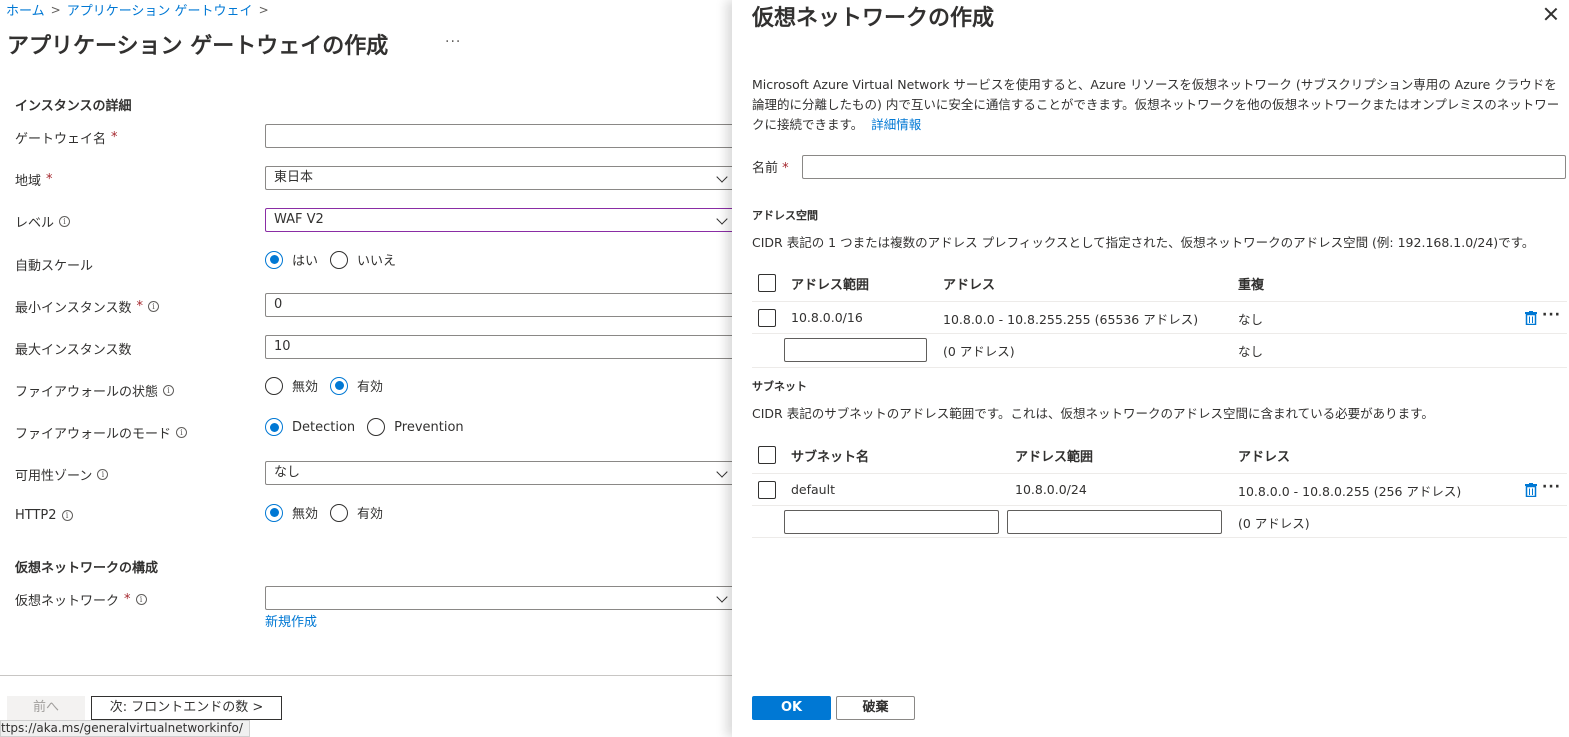 The image size is (1569, 737). Describe the element at coordinates (767, 283) in the screenshot. I see `select-all-address-checkbox` at that location.